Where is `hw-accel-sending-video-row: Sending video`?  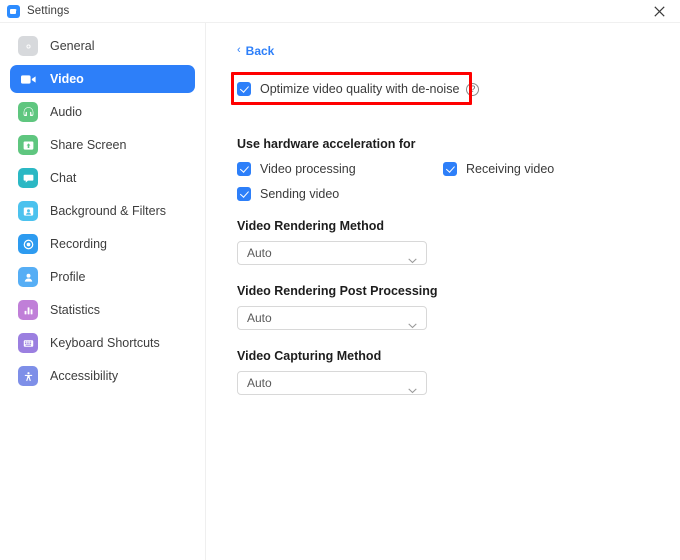
hw-accel-sending-video-row: Sending video is located at coordinates (288, 194).